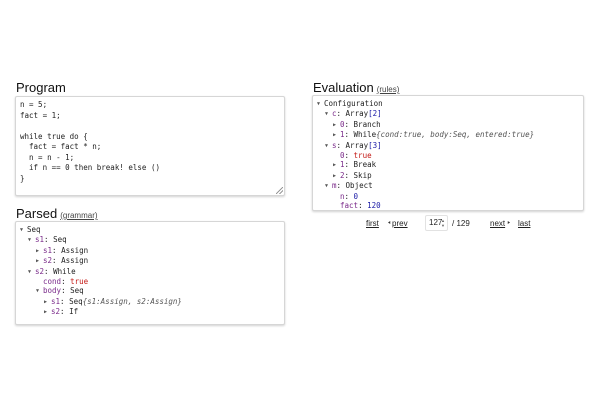 Image resolution: width=600 pixels, height=400 pixels. What do you see at coordinates (150, 302) in the screenshot?
I see `tree-node-body-s1: ▶ s1: Seq{s1:Assign, s2:Assign}` at bounding box center [150, 302].